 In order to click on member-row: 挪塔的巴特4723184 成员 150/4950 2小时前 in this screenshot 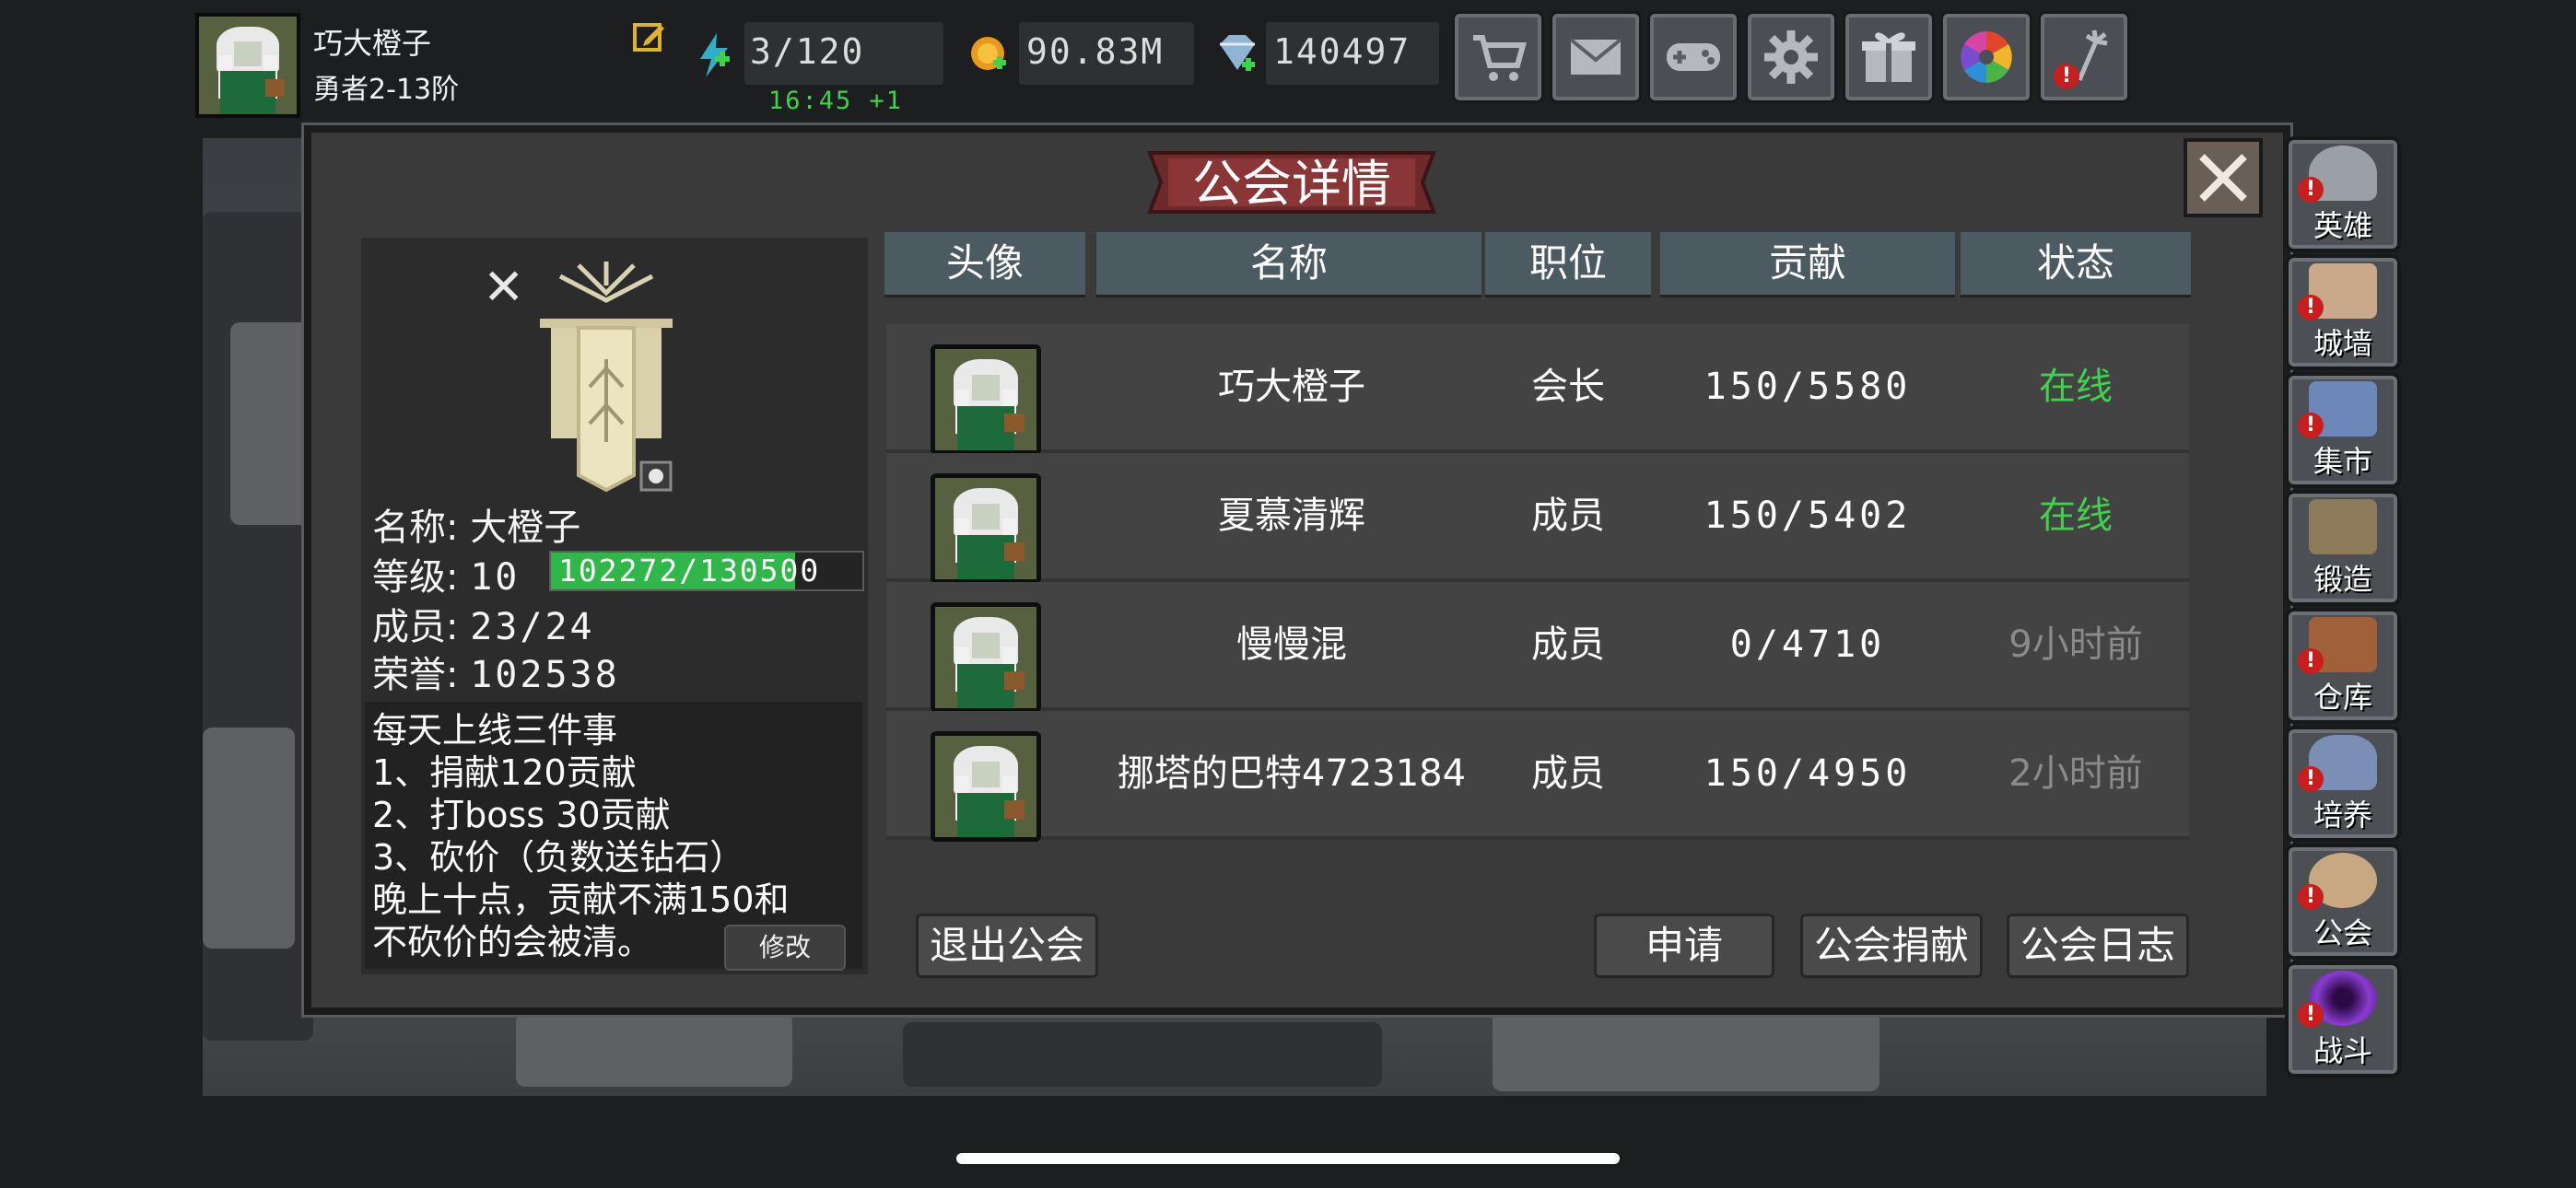, I will do `click(1537, 776)`.